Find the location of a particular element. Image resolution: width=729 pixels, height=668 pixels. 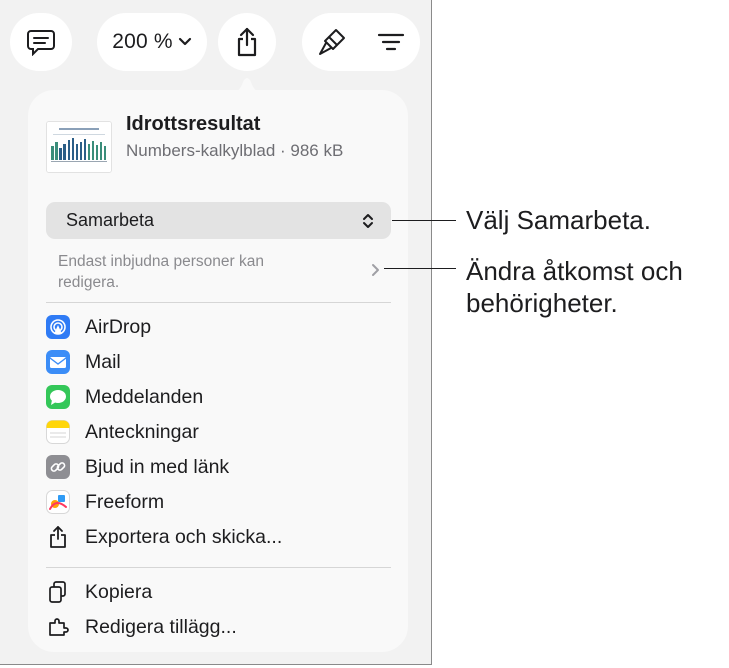

share-icon is located at coordinates (247, 42).